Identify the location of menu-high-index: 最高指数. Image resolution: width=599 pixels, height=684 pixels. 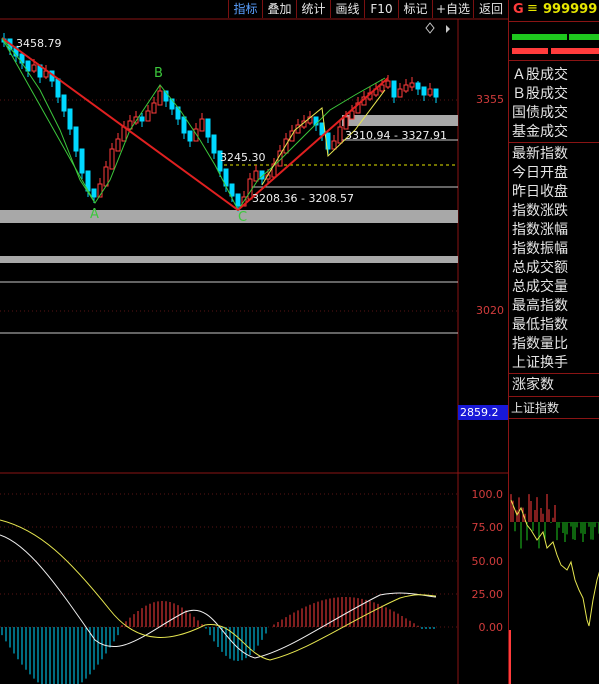
(540, 306).